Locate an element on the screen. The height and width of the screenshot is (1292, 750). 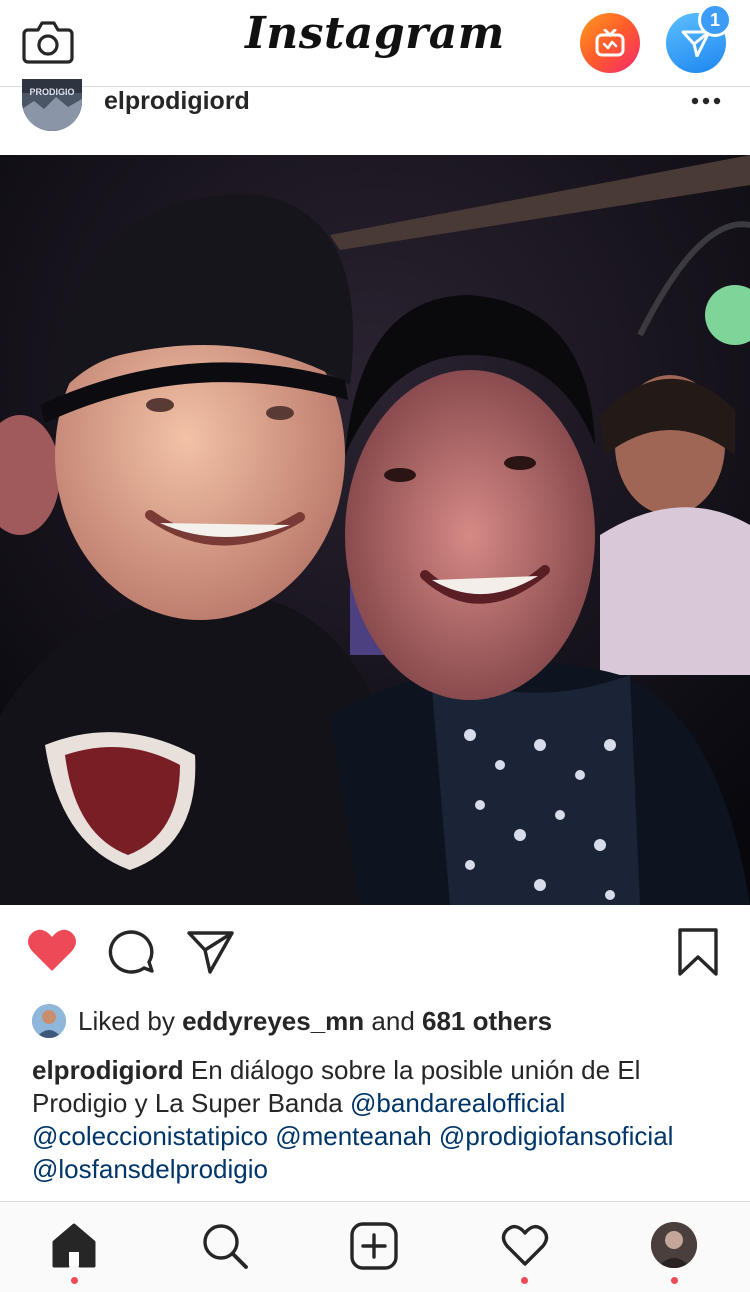
activity-icon is located at coordinates (525, 1247).